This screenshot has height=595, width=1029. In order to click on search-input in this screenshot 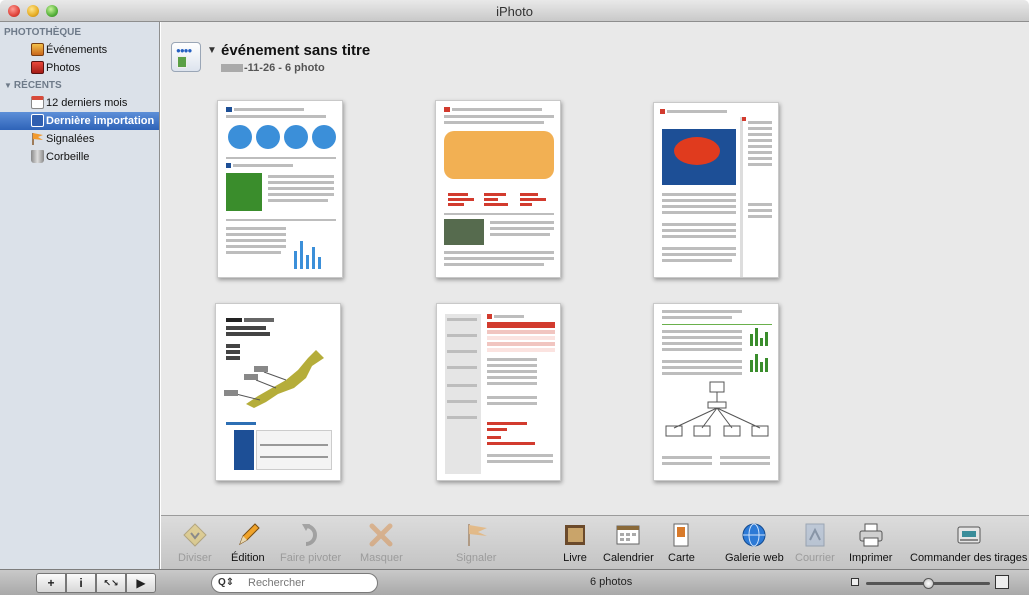, I will do `click(309, 583)`.